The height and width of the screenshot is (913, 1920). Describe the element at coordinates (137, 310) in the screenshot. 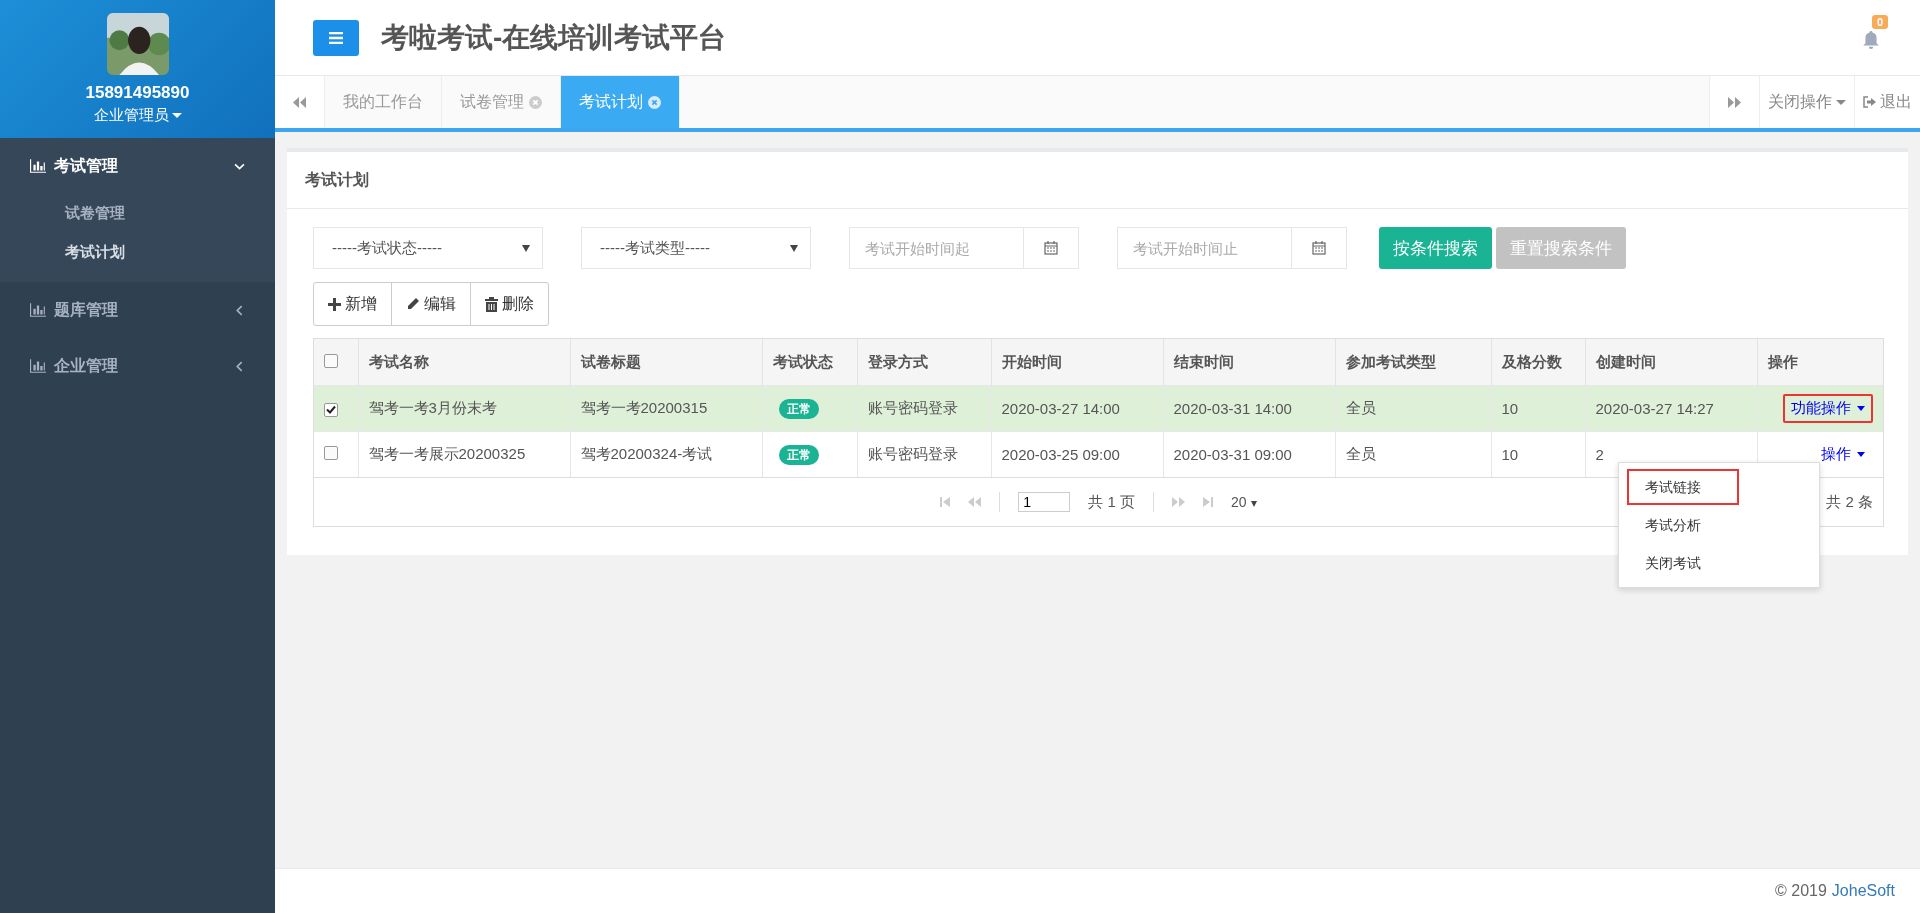

I see `menu-item: 题库管理` at that location.